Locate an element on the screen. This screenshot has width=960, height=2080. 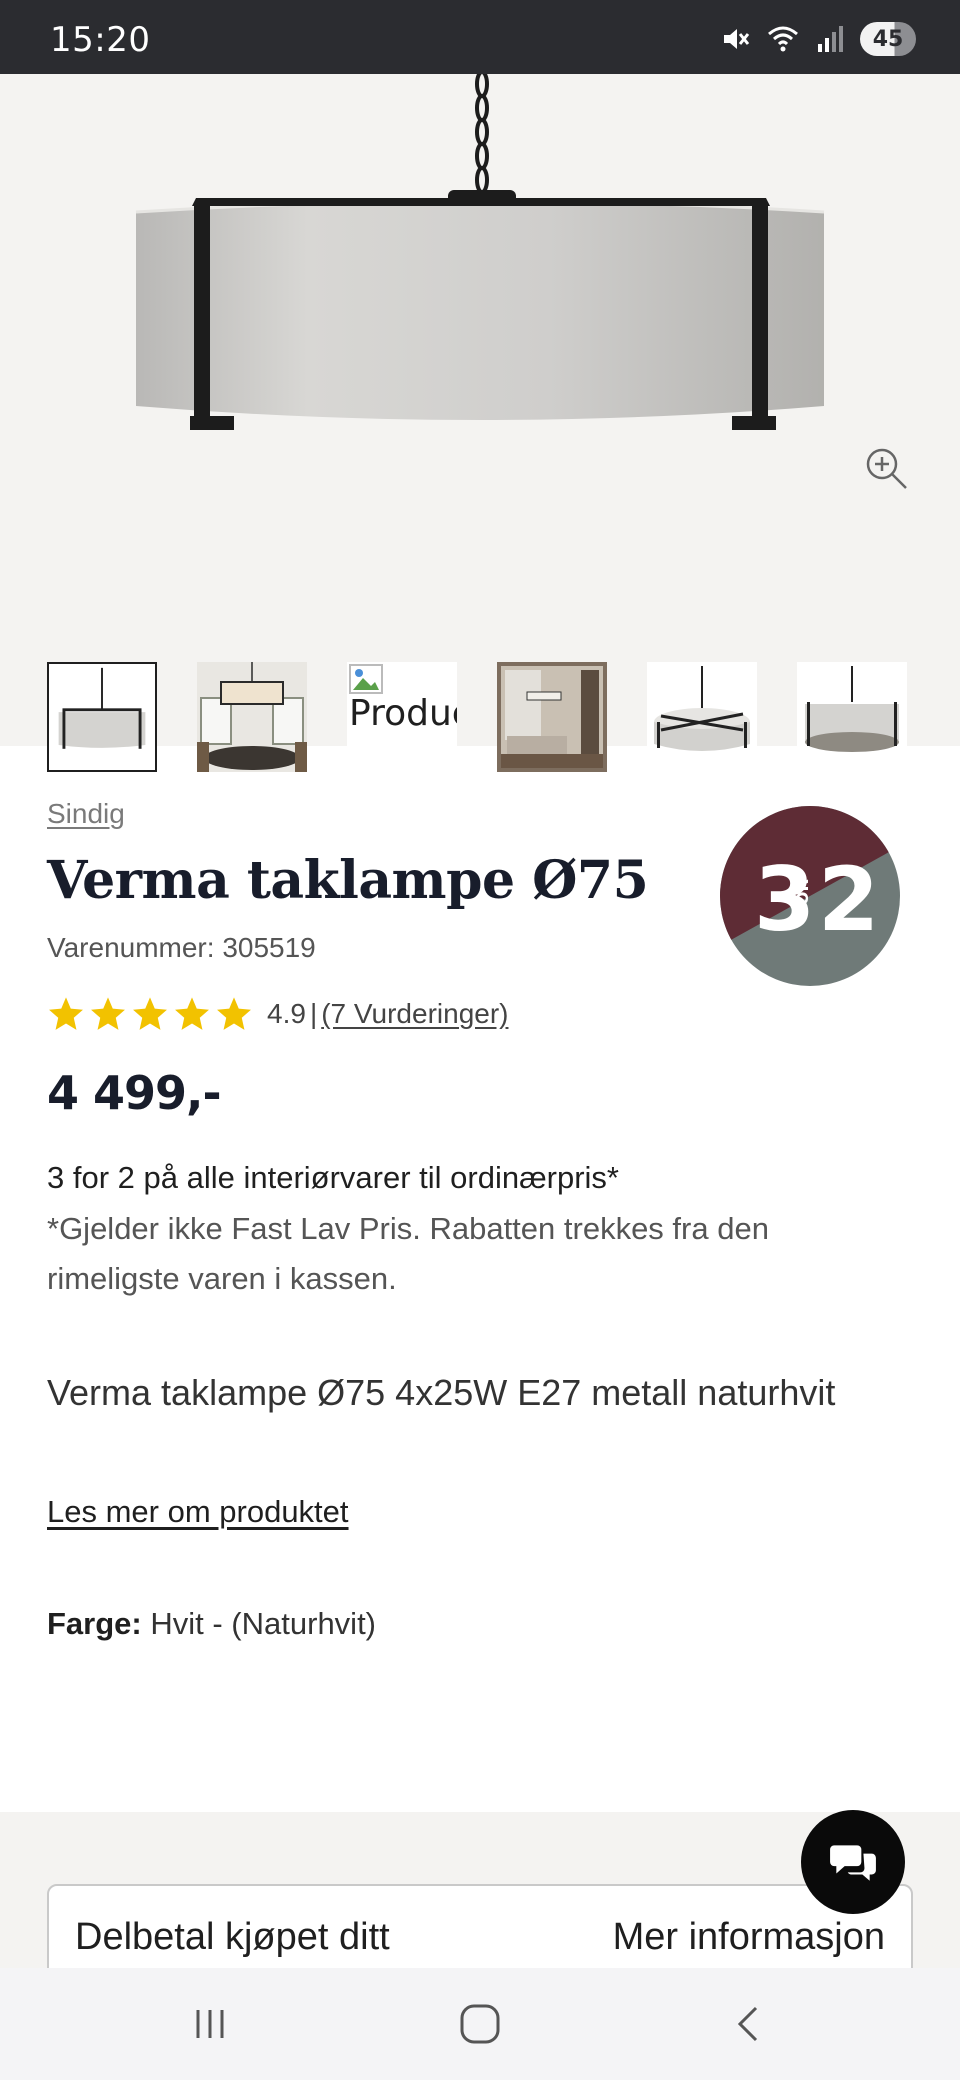
rating-row: 4.9 | (7 Vurderinger) is located at coordinates (277, 1014).